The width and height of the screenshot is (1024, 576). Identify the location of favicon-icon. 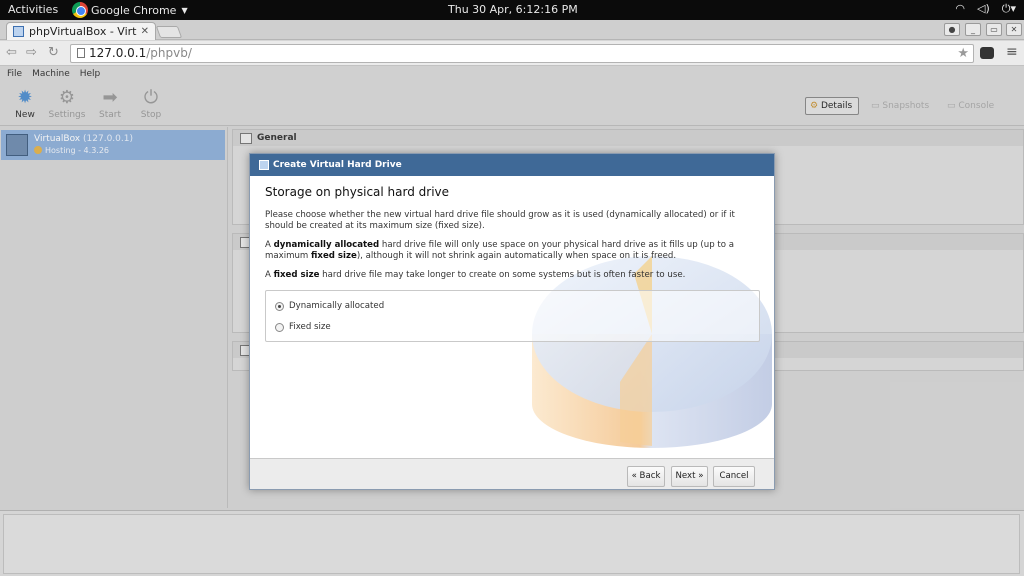
(18, 31).